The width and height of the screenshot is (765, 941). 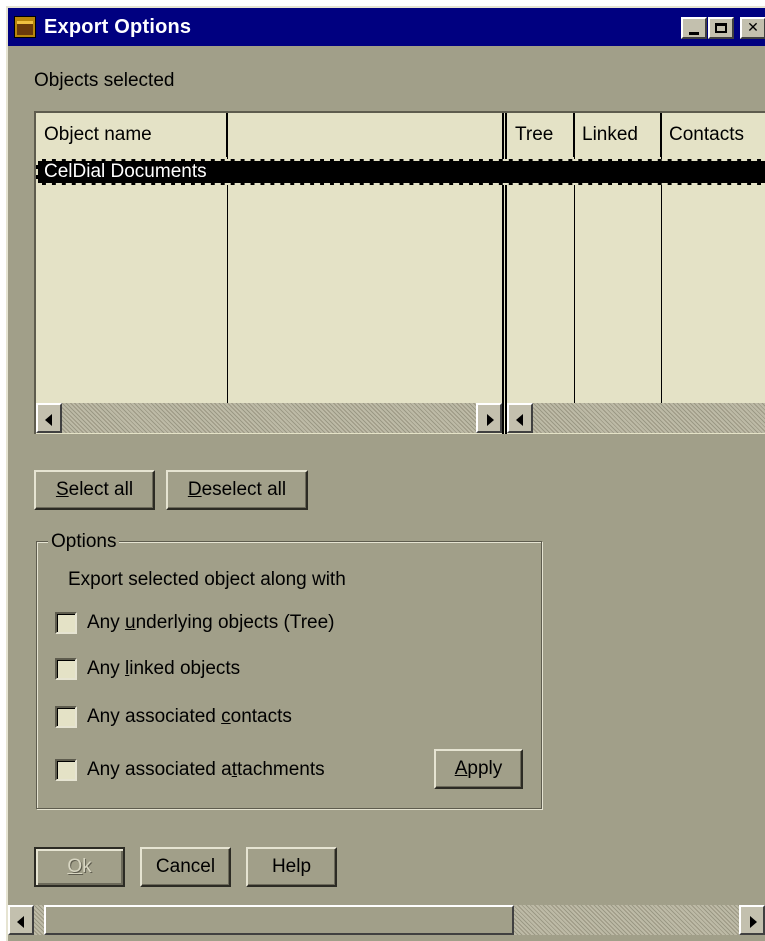 I want to click on right-pane-scrollbar, so click(x=636, y=418).